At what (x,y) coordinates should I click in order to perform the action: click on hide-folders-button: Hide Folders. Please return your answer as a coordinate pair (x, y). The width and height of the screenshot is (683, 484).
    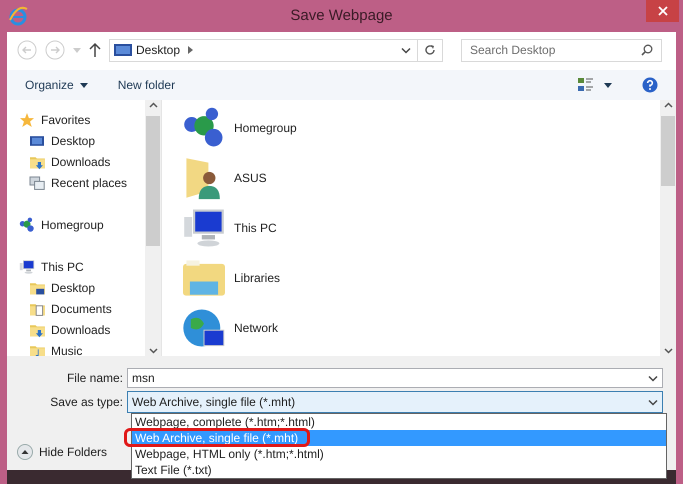
    Looking at the image, I should click on (62, 452).